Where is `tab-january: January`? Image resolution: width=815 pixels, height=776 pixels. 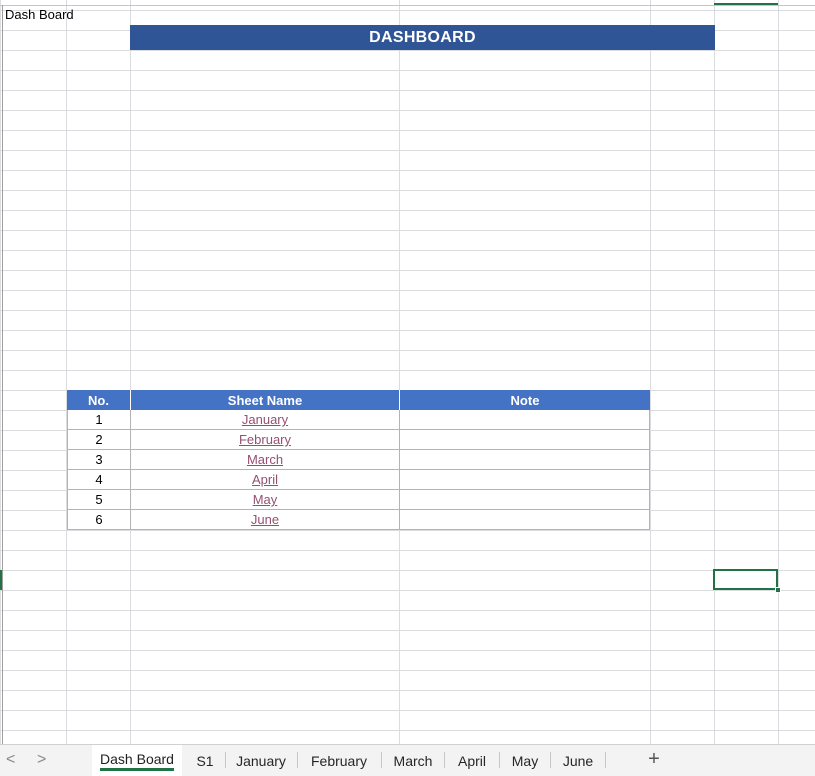 tab-january: January is located at coordinates (261, 760).